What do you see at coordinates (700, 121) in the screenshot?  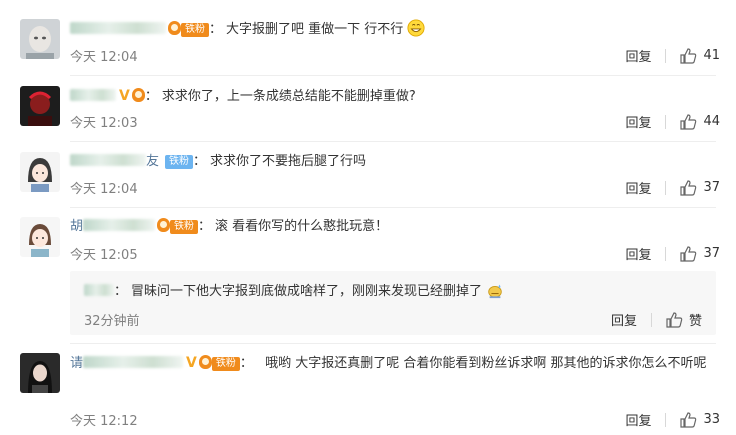 I see `like-button: 44` at bounding box center [700, 121].